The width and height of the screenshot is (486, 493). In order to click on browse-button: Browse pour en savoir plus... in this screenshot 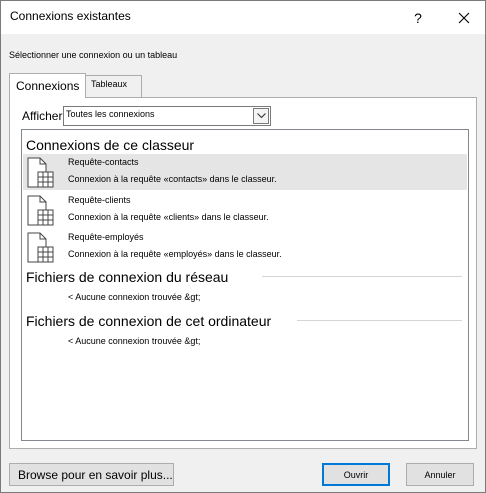, I will do `click(91, 474)`.